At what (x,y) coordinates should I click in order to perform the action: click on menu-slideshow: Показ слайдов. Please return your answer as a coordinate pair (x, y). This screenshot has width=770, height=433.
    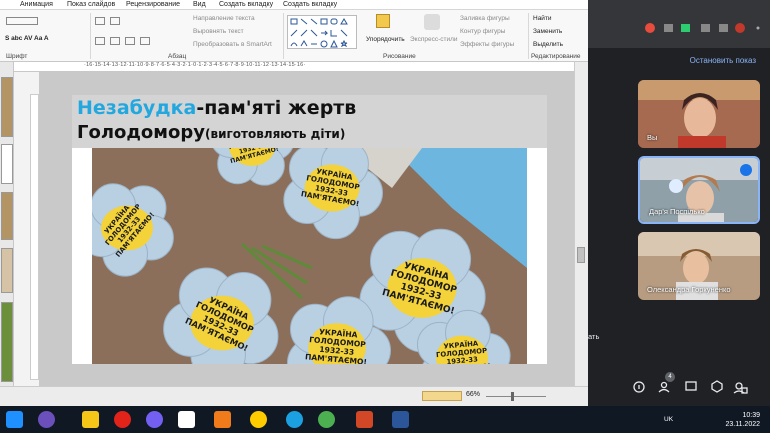
    Looking at the image, I should click on (91, 4).